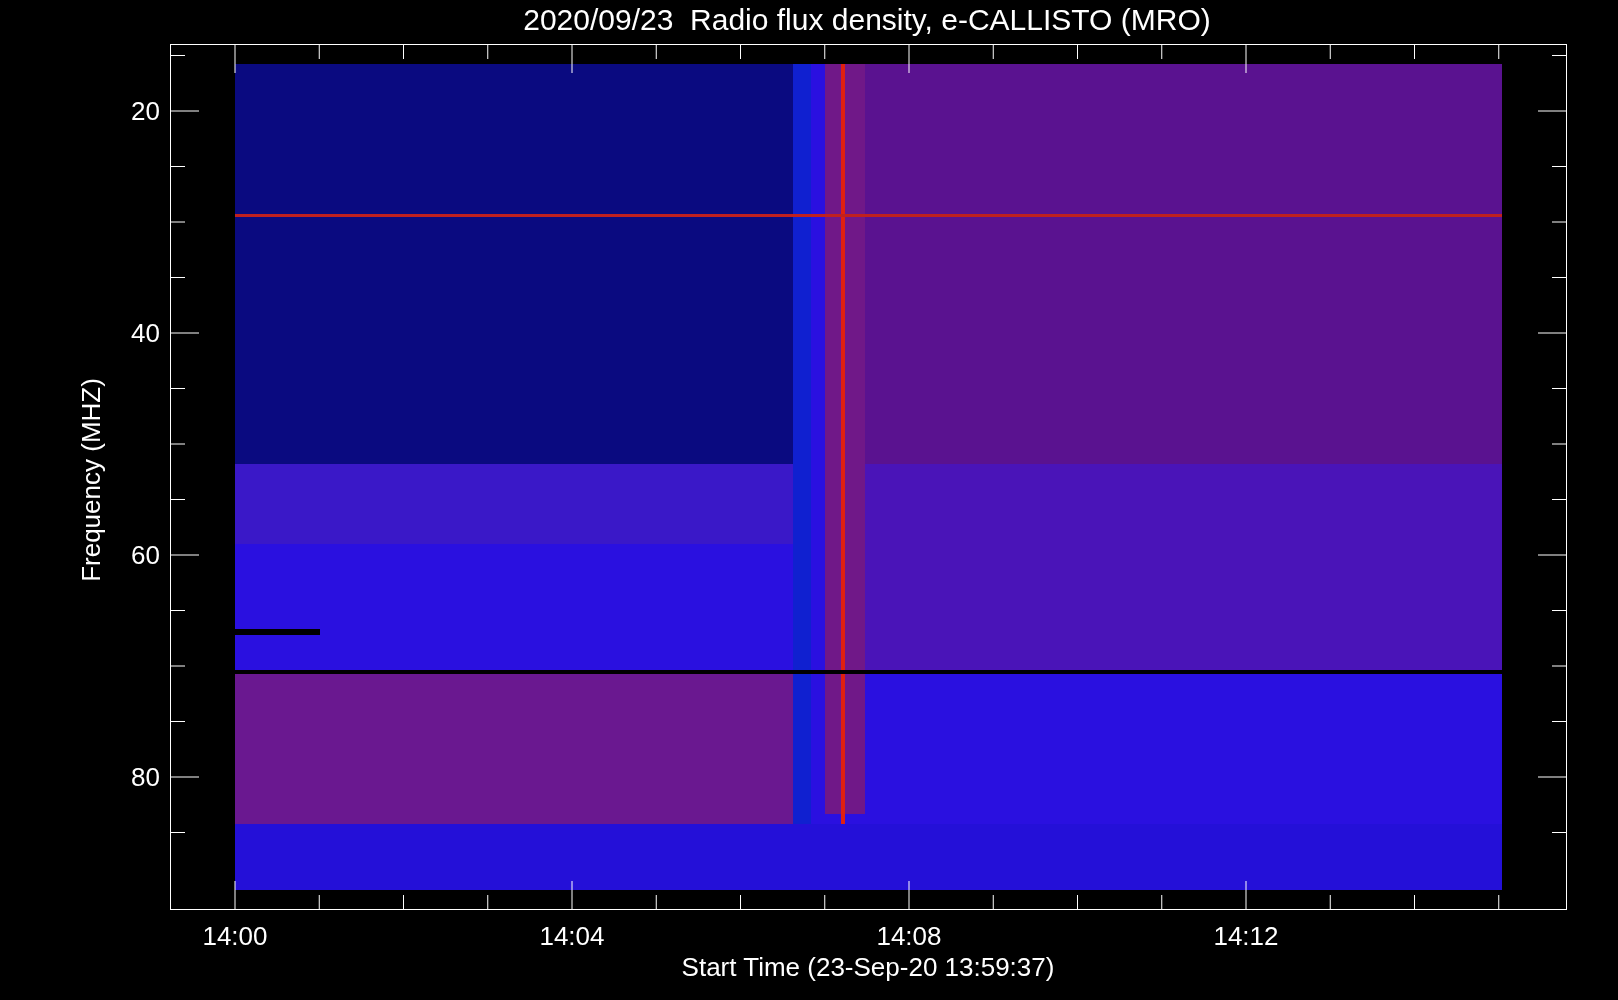  Describe the element at coordinates (91, 480) in the screenshot. I see `y-axis-label: Frequency (MHZ)` at that location.